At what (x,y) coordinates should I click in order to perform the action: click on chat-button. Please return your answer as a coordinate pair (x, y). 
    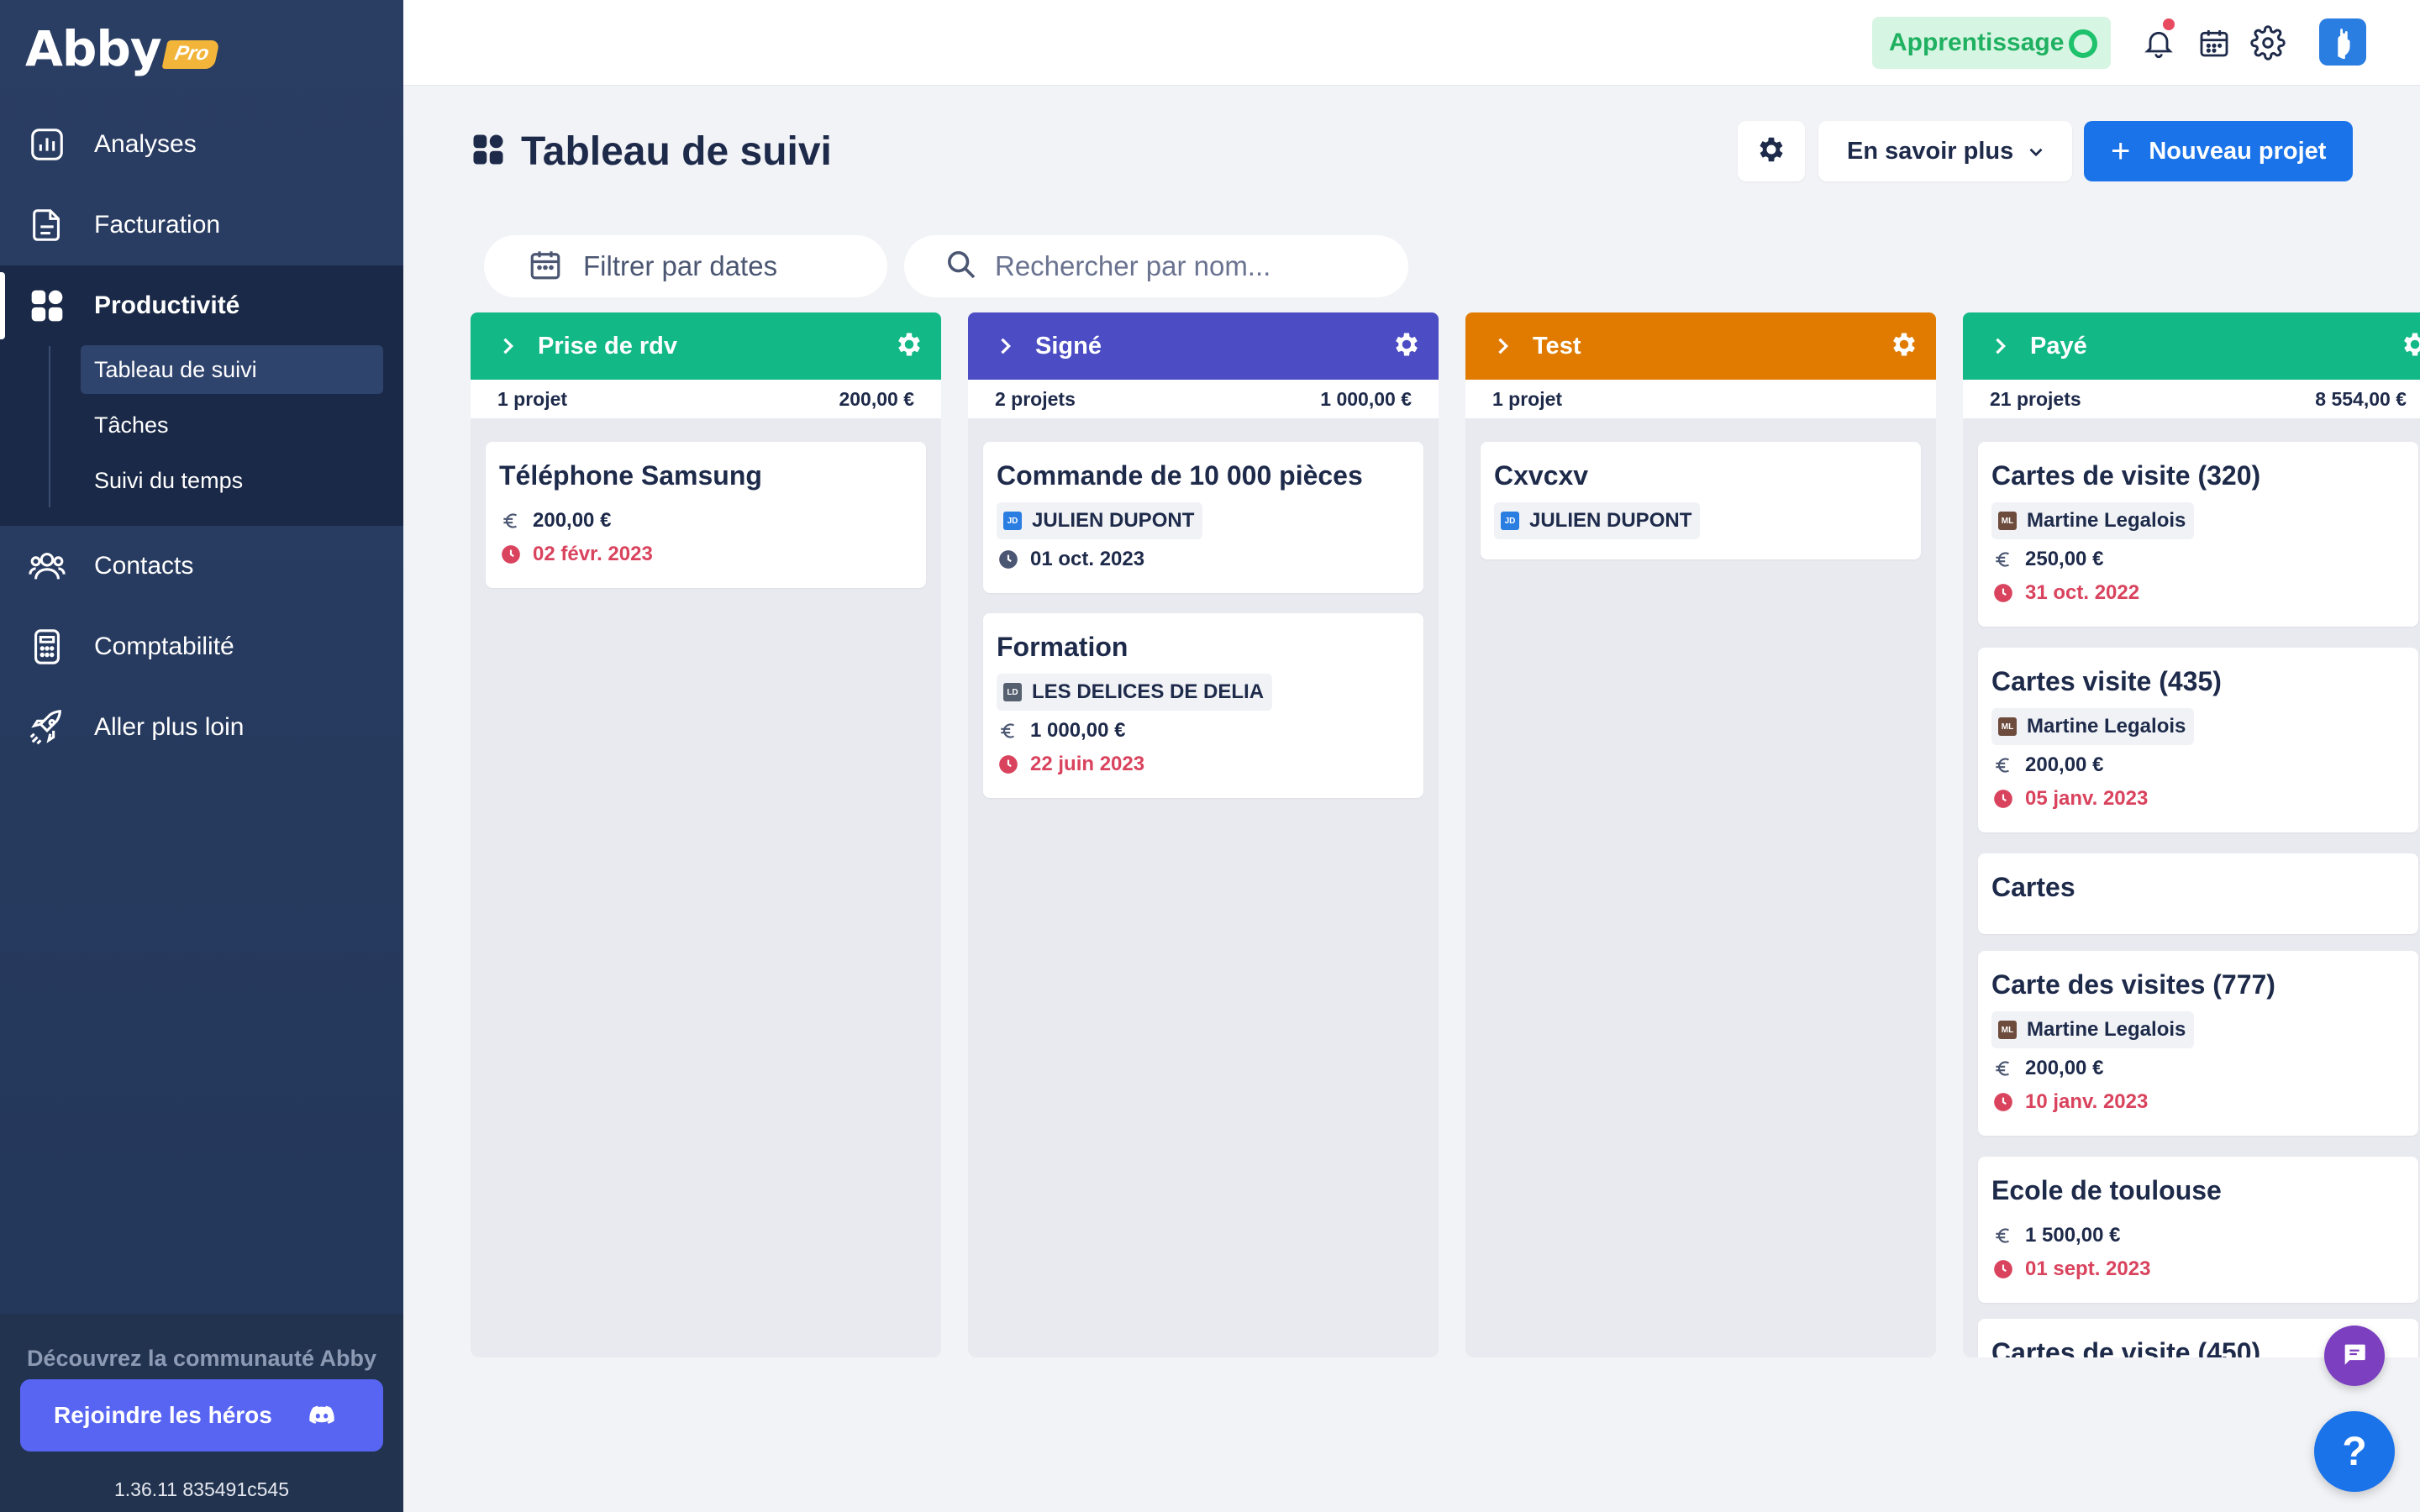
    Looking at the image, I should click on (2354, 1356).